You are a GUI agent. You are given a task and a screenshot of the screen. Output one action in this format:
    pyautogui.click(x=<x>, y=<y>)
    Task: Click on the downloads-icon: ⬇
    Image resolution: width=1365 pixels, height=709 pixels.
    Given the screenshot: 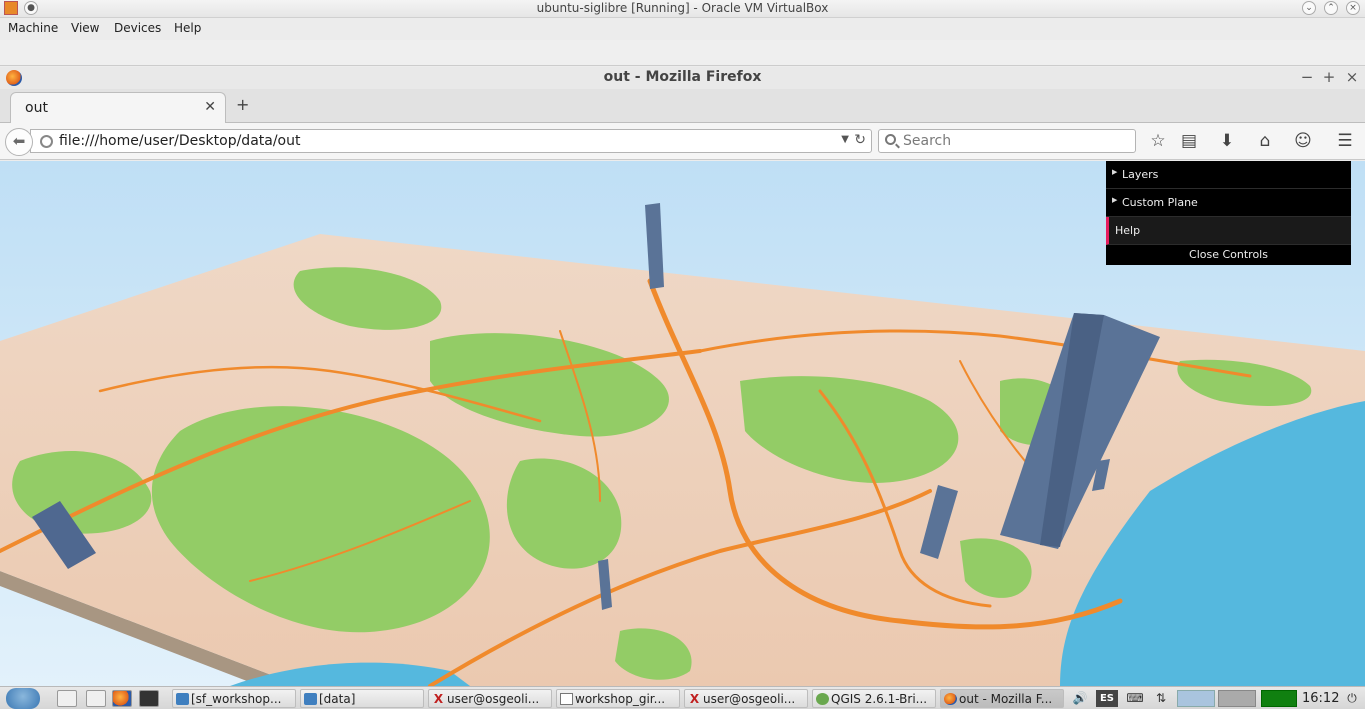 What is the action you would take?
    pyautogui.click(x=1227, y=141)
    